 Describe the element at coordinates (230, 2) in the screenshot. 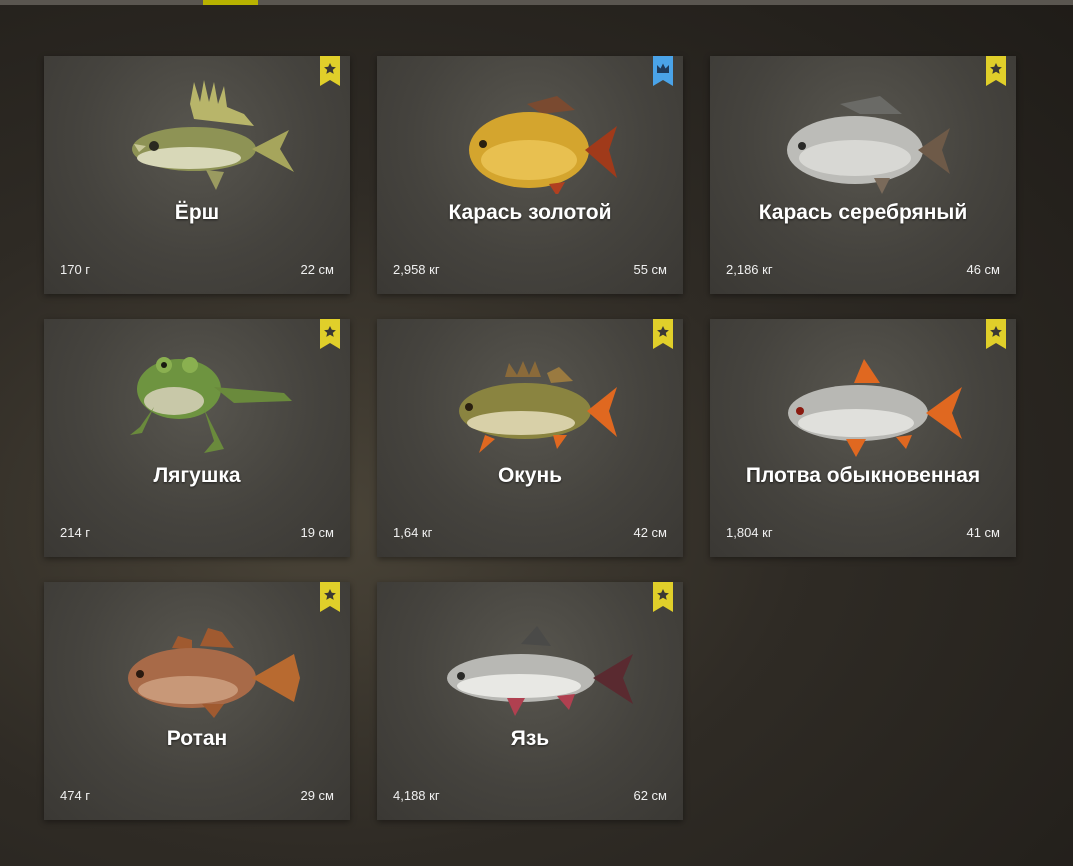

I see `top-progress-accent` at that location.